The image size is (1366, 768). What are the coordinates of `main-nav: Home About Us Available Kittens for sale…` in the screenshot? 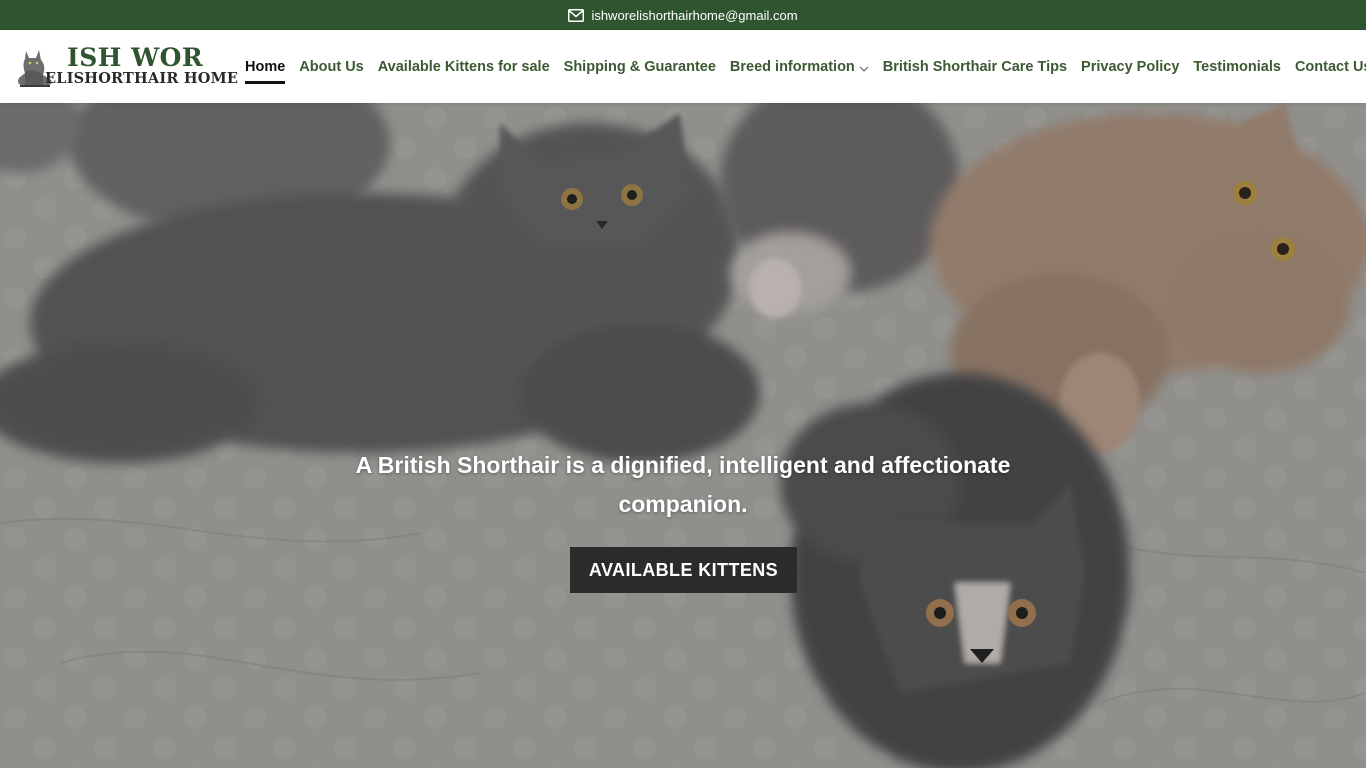 It's located at (805, 66).